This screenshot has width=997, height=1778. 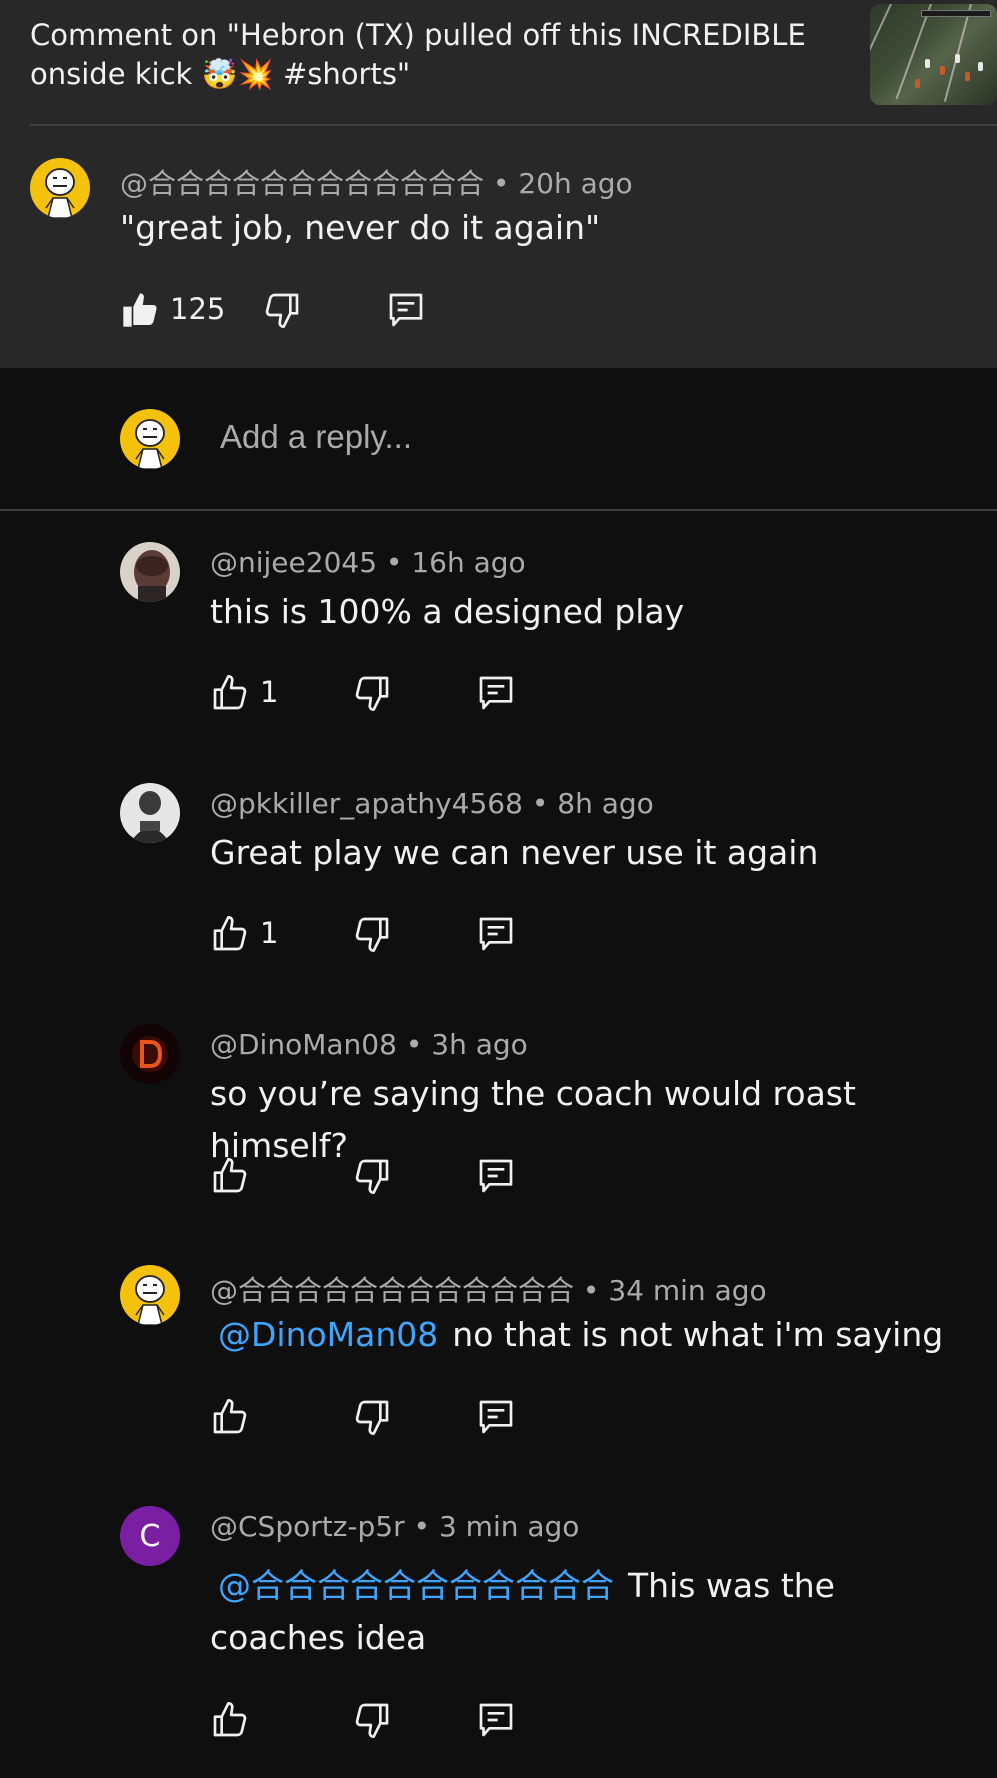 I want to click on reply-input, so click(x=570, y=437).